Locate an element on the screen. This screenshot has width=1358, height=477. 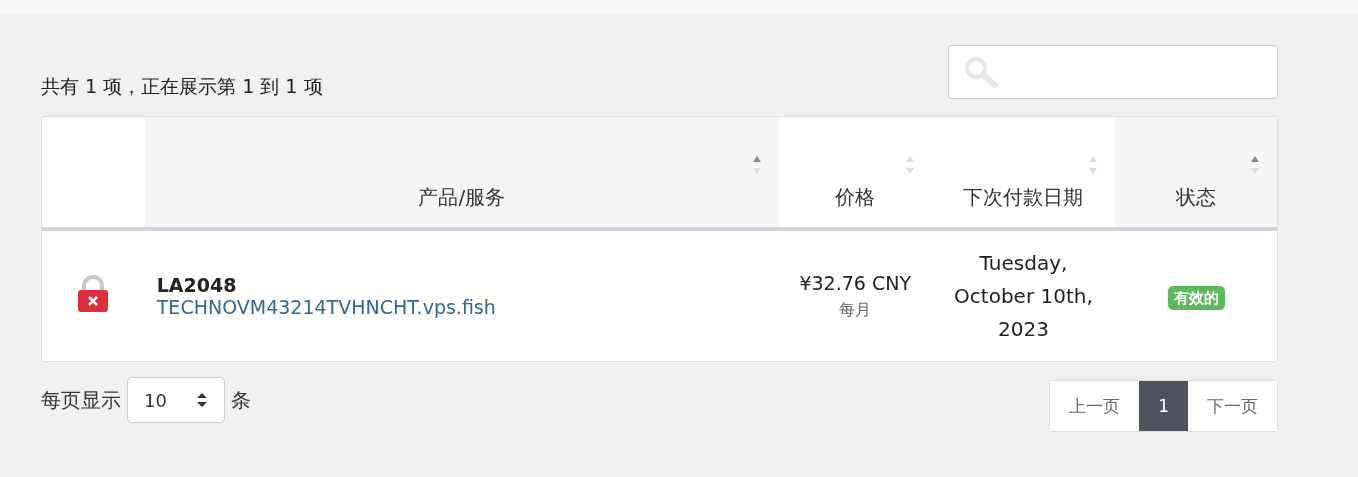
page-size-select: 10 is located at coordinates (176, 400).